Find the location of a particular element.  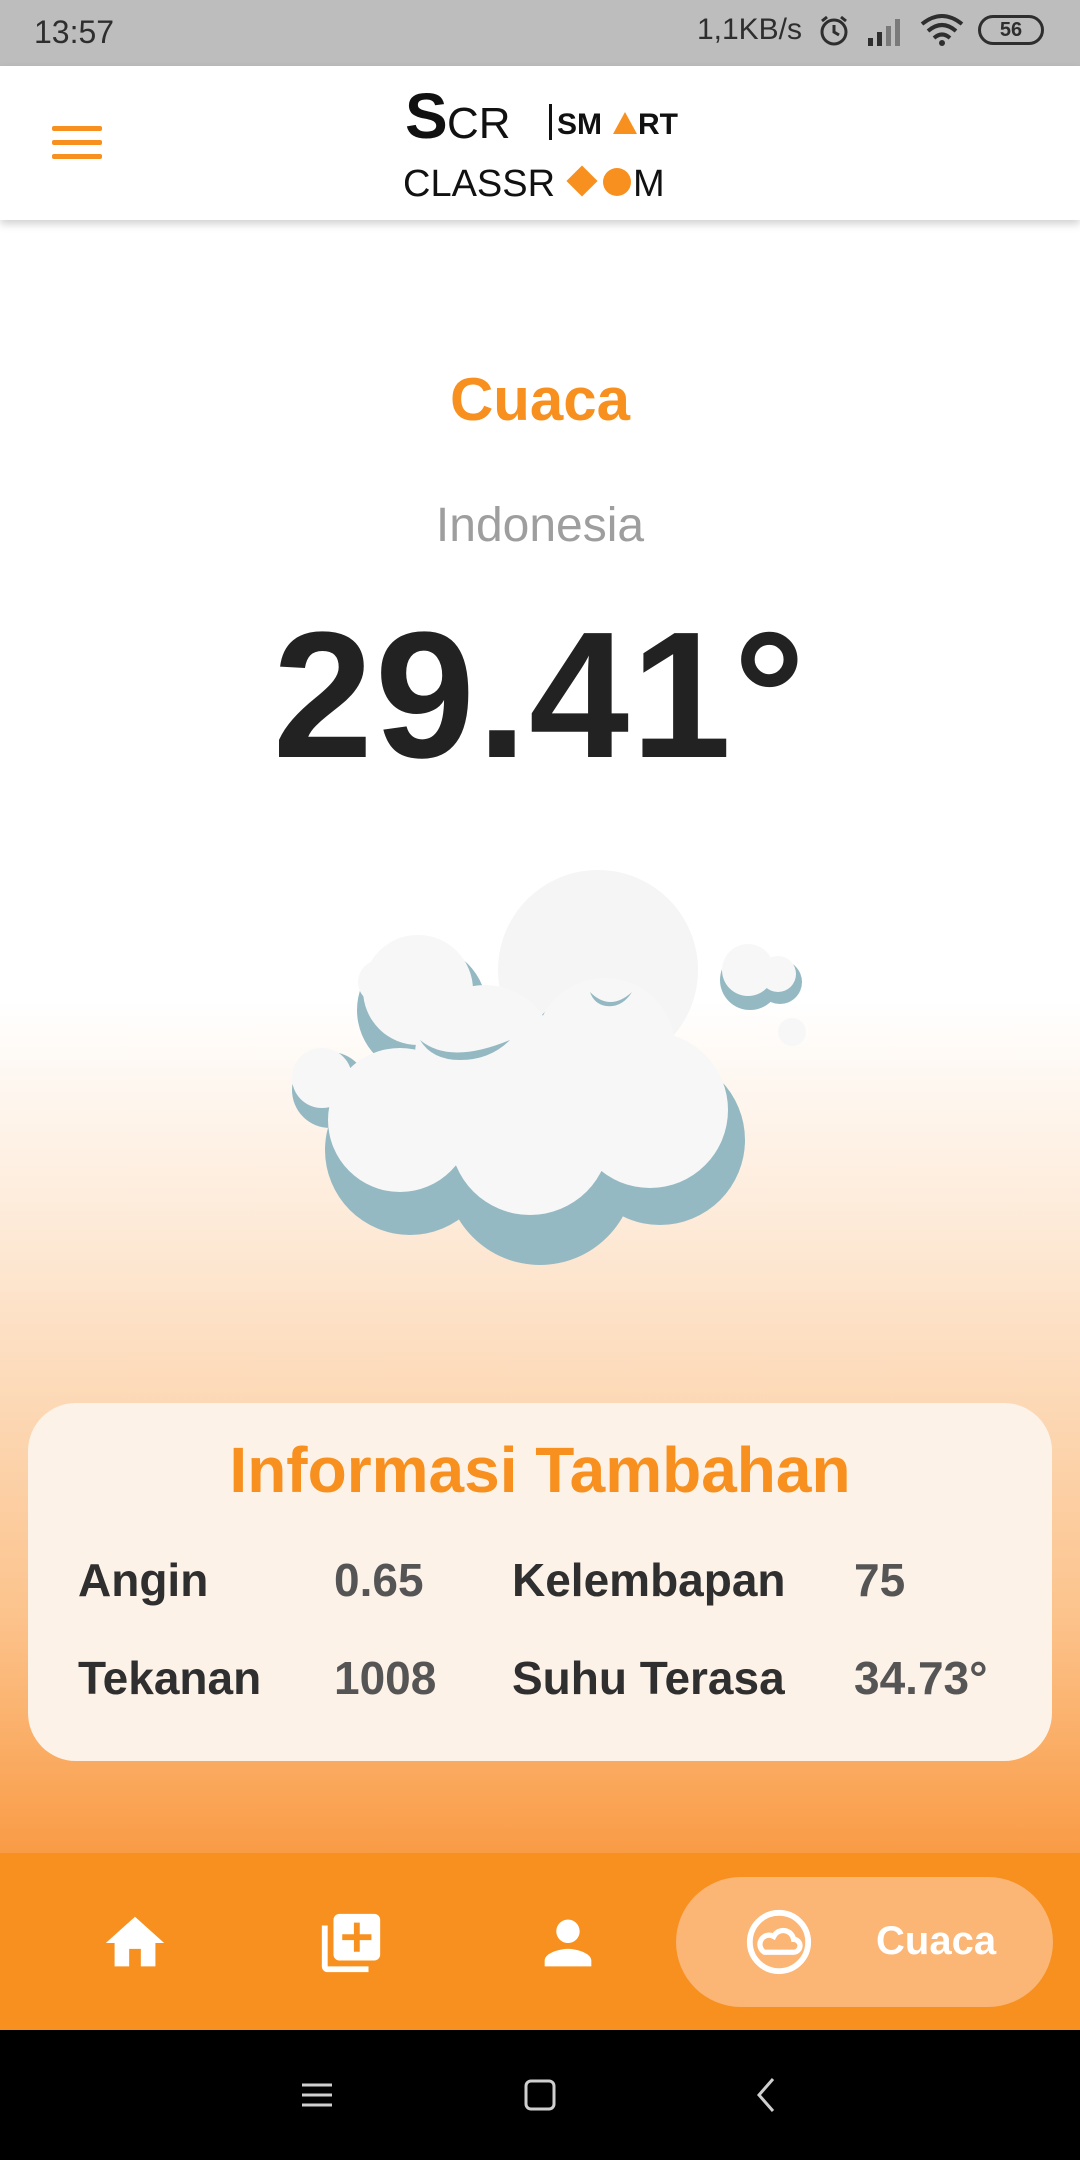

app-bar: S CR SM RT CLASSR M is located at coordinates (540, 143).